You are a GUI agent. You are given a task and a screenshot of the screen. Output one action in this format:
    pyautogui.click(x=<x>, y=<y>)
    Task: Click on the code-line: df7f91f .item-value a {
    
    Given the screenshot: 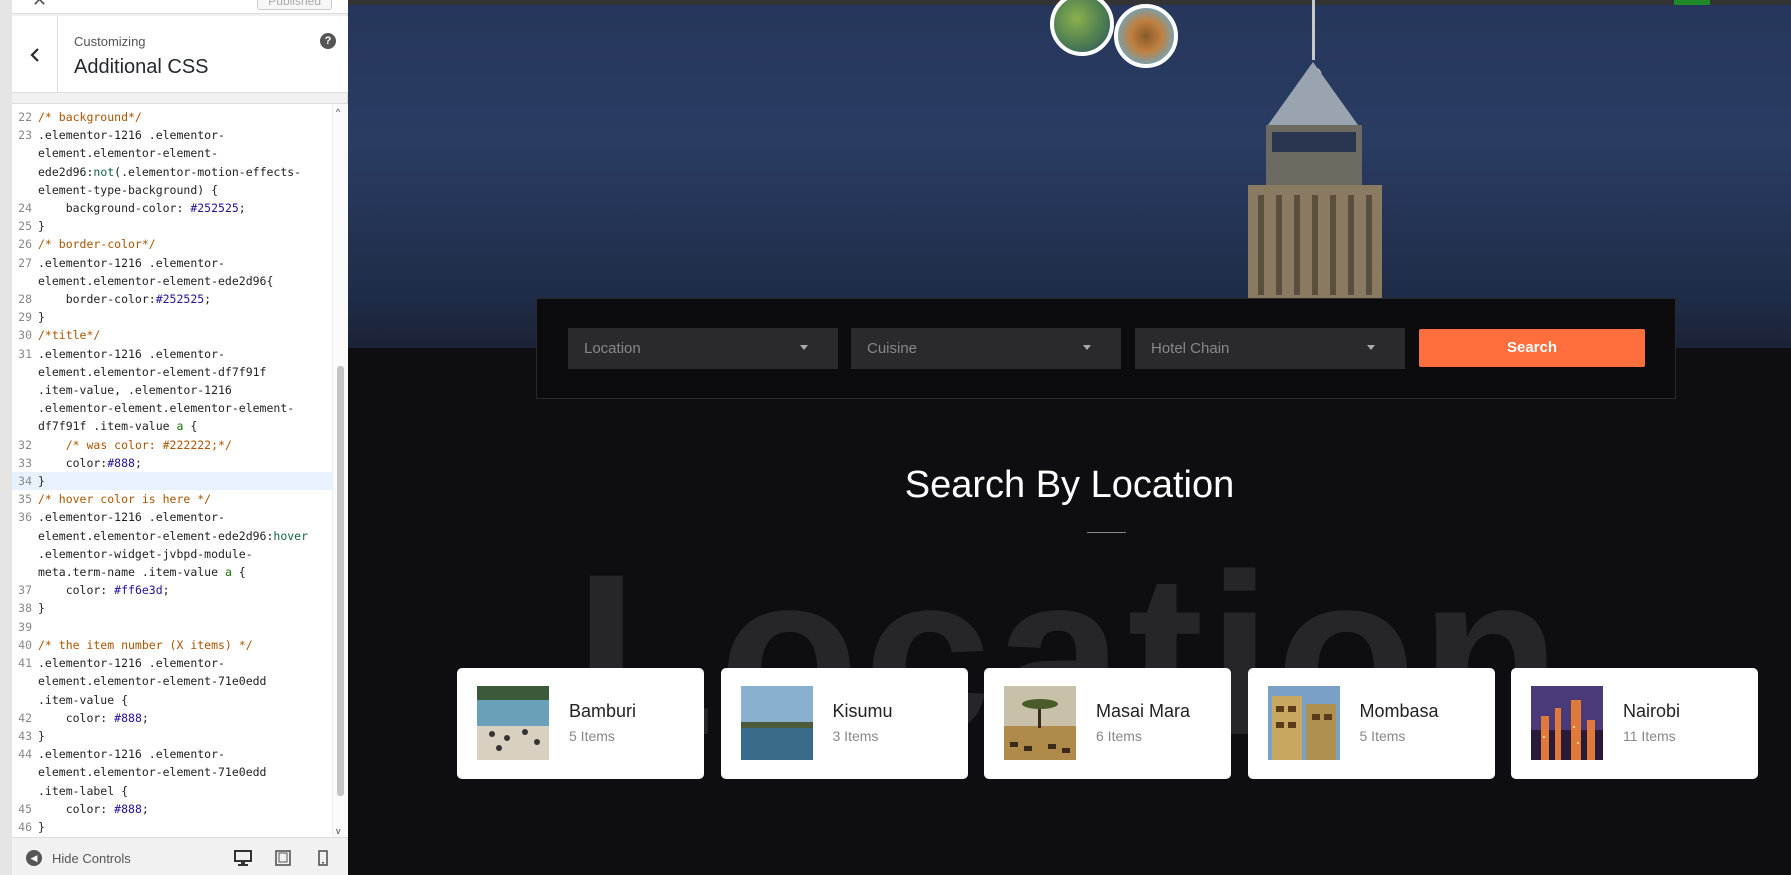 What is the action you would take?
    pyautogui.click(x=172, y=426)
    